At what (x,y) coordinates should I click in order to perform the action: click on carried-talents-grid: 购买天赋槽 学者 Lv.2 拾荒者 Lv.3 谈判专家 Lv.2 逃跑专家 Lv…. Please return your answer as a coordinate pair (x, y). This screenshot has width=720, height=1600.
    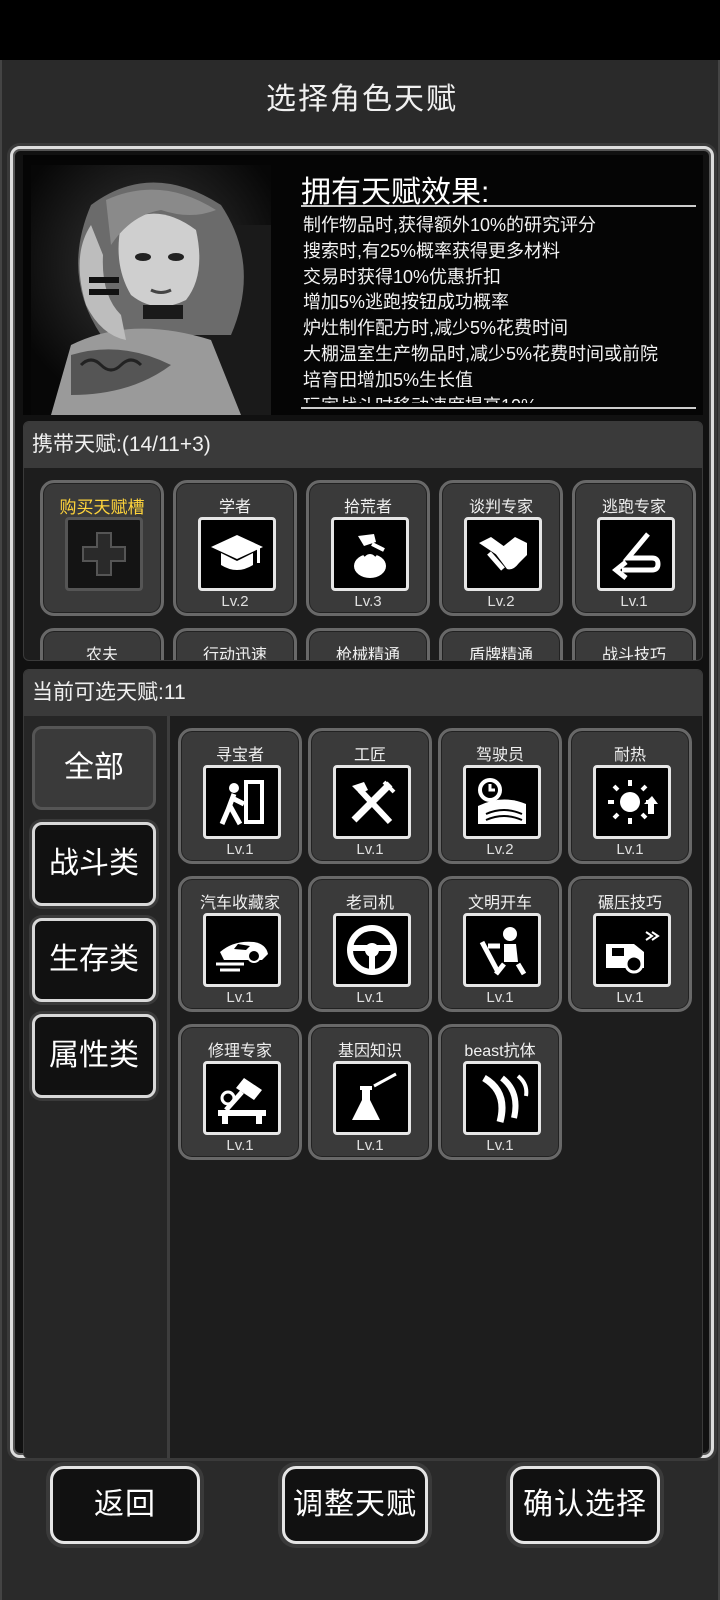
    Looking at the image, I should click on (364, 570).